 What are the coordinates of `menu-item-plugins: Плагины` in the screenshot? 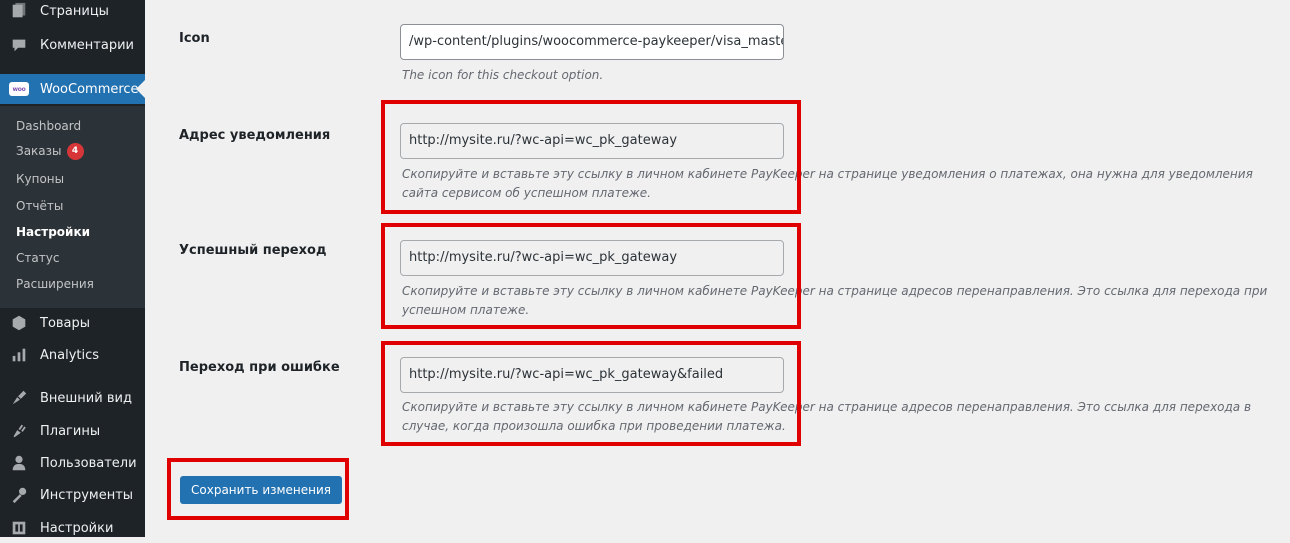 It's located at (72, 431).